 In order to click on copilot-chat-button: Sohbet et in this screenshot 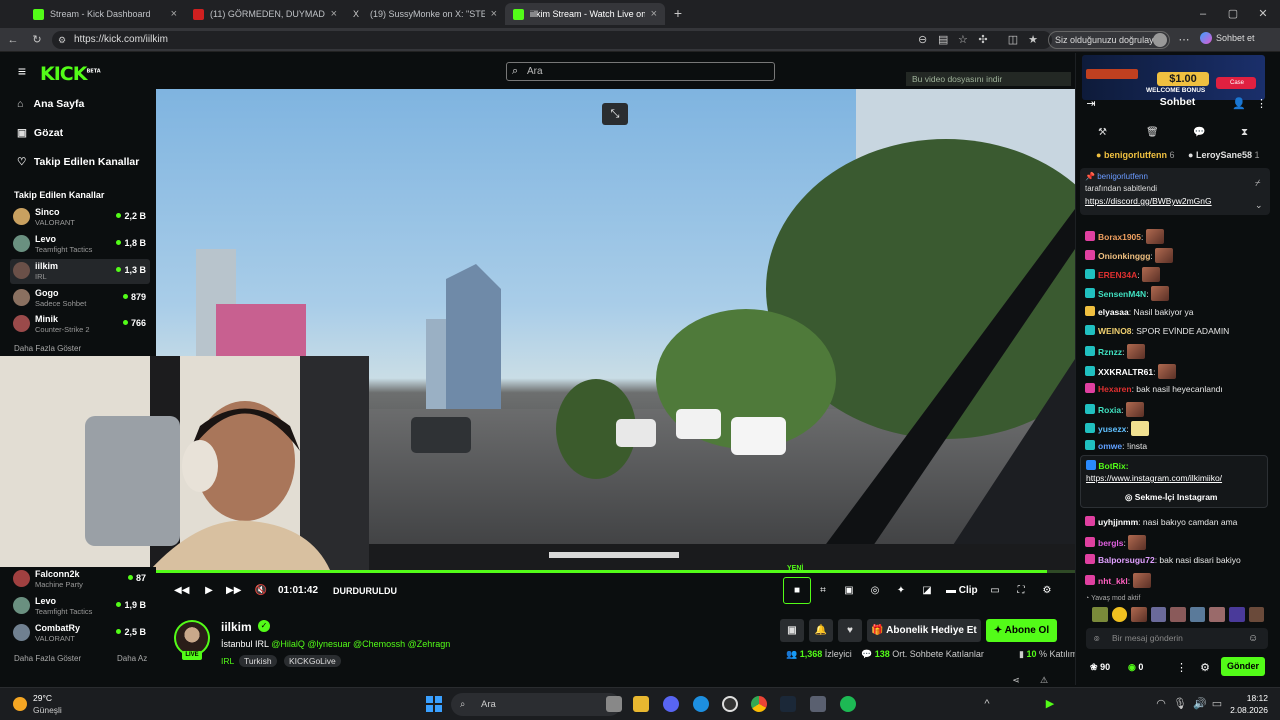, I will do `click(1227, 38)`.